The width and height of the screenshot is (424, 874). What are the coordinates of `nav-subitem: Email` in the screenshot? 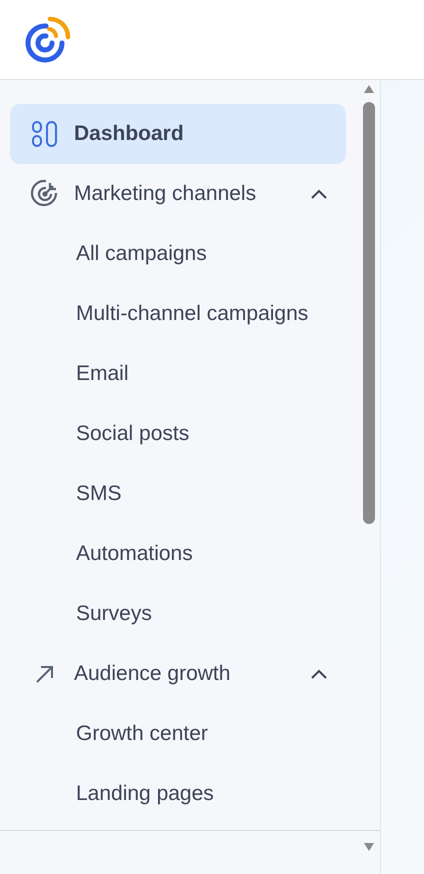 It's located at (178, 374).